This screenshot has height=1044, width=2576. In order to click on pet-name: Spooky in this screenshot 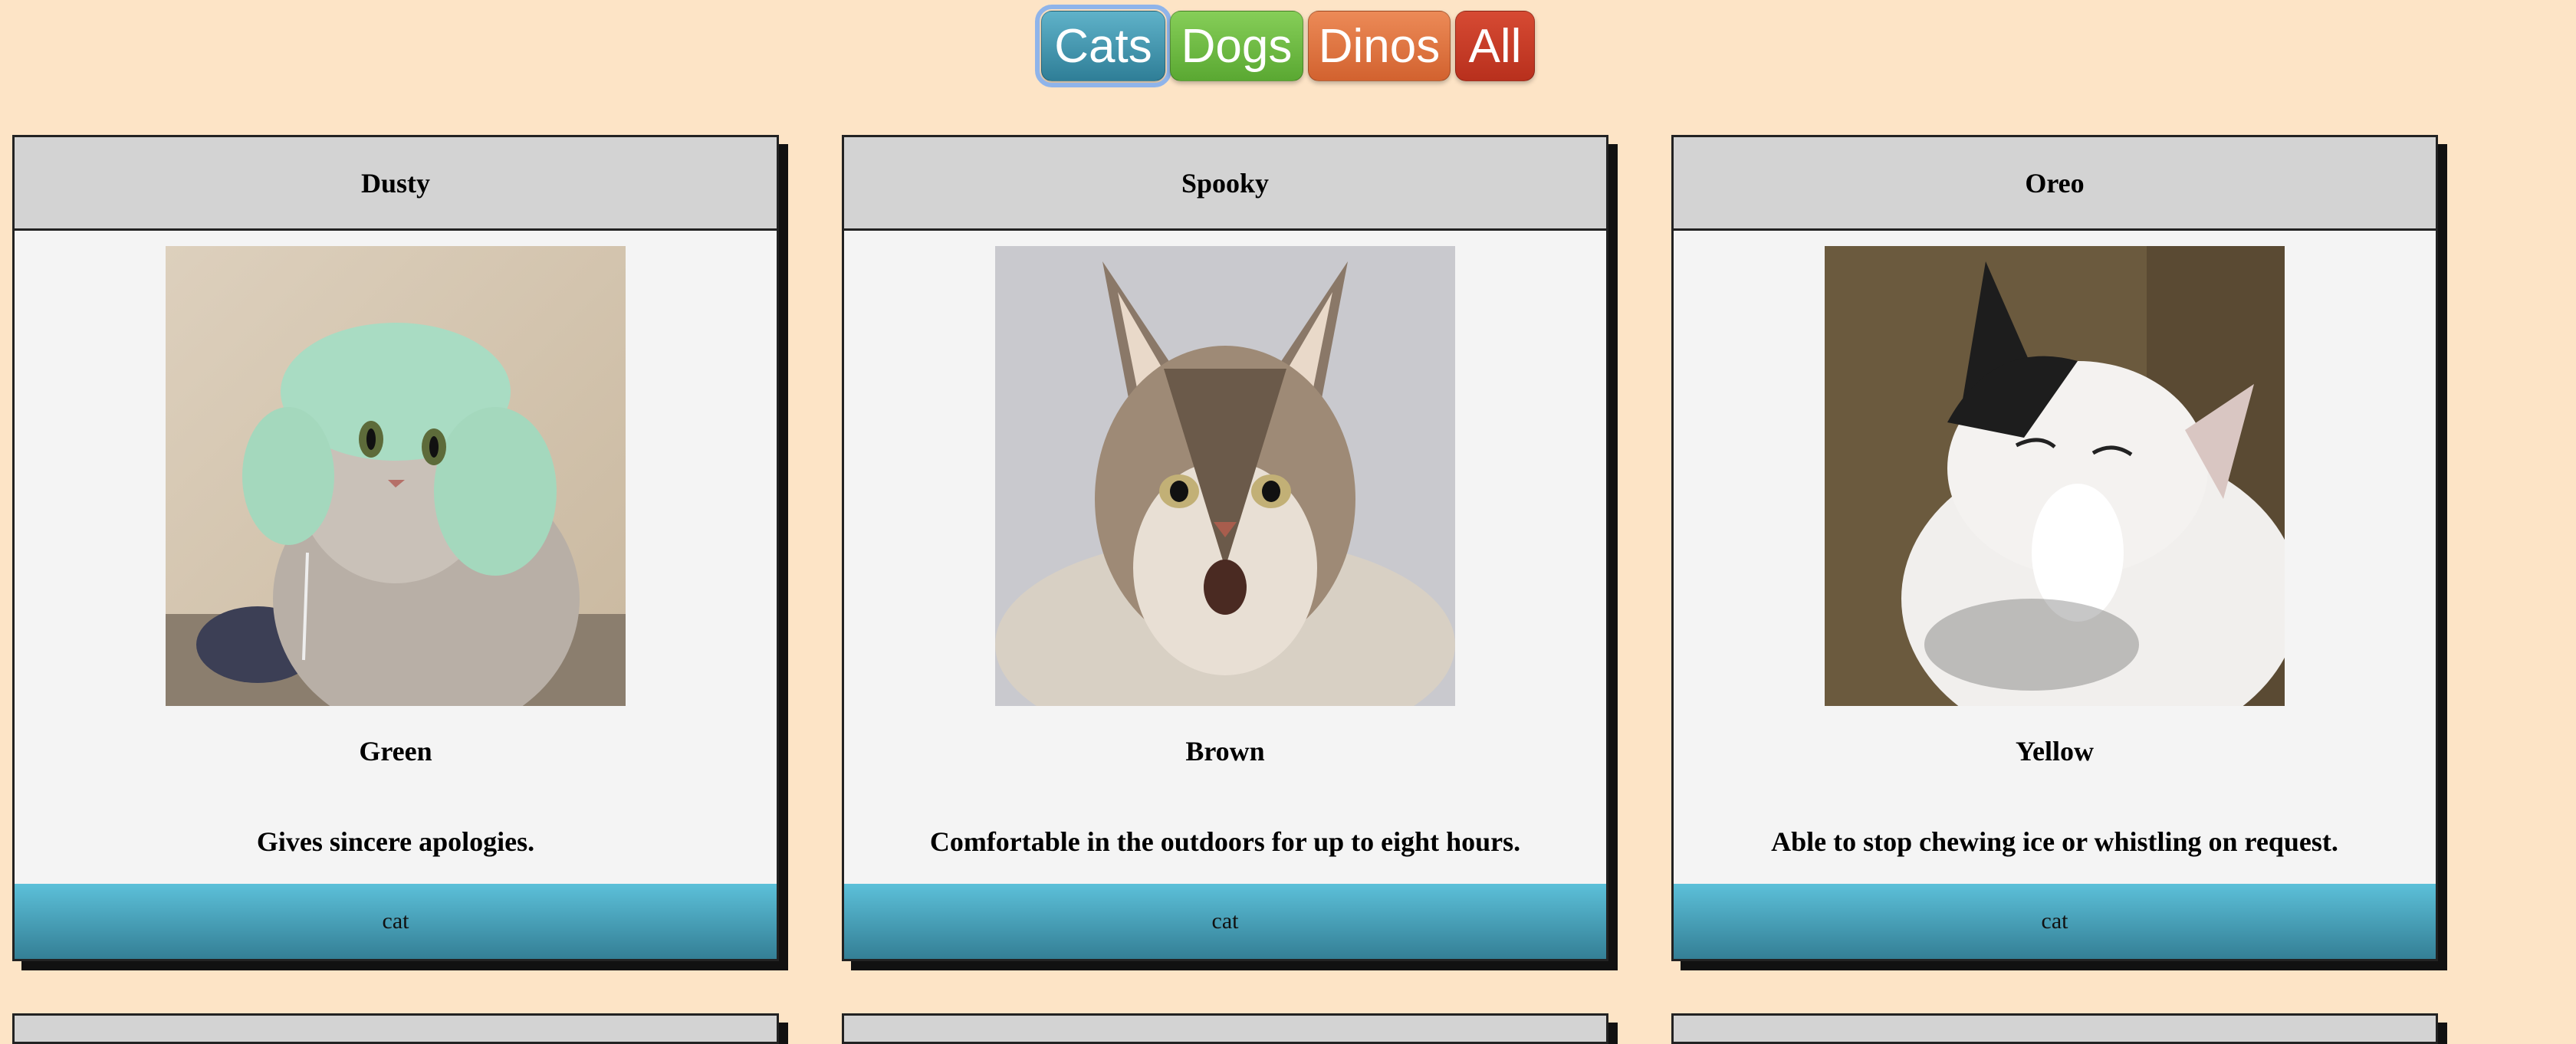, I will do `click(1225, 184)`.